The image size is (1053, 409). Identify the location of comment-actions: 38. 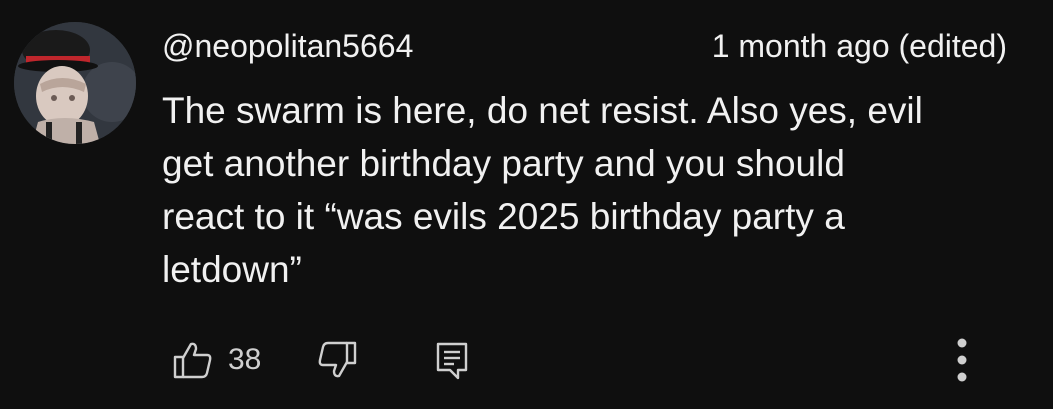
(602, 360).